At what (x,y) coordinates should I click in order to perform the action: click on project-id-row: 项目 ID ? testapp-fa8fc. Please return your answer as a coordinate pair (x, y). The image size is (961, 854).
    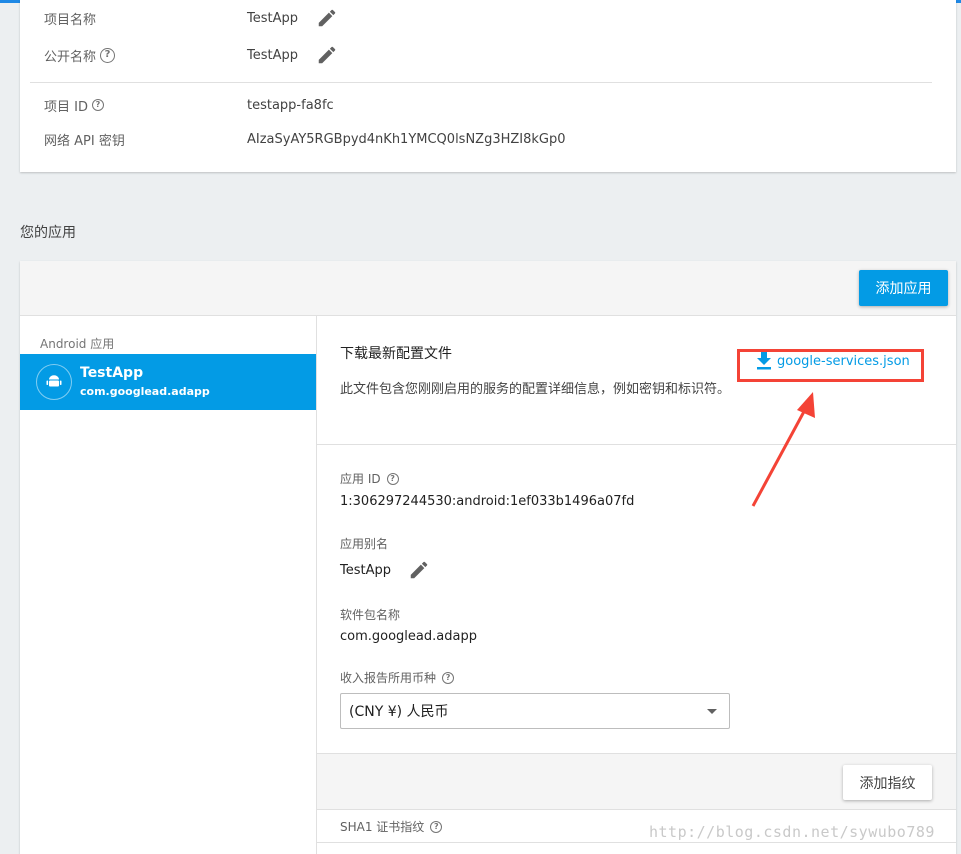
    Looking at the image, I should click on (488, 105).